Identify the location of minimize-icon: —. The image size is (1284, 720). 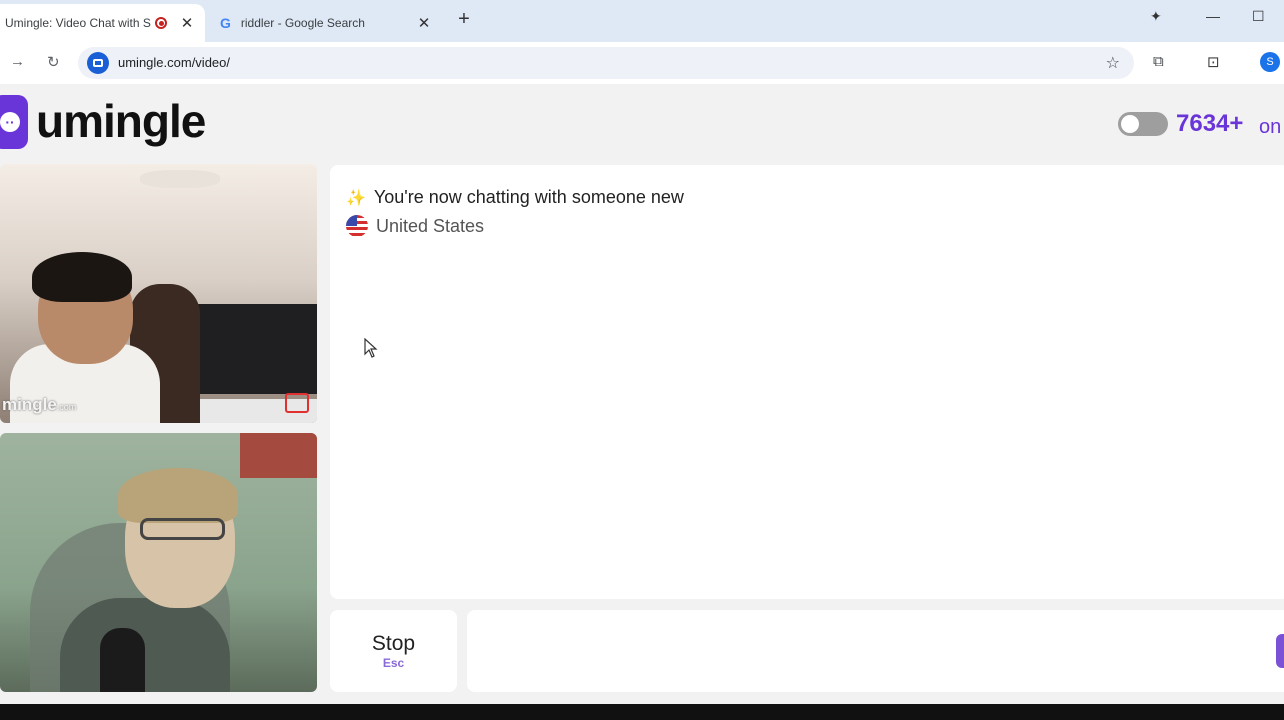
(1213, 16).